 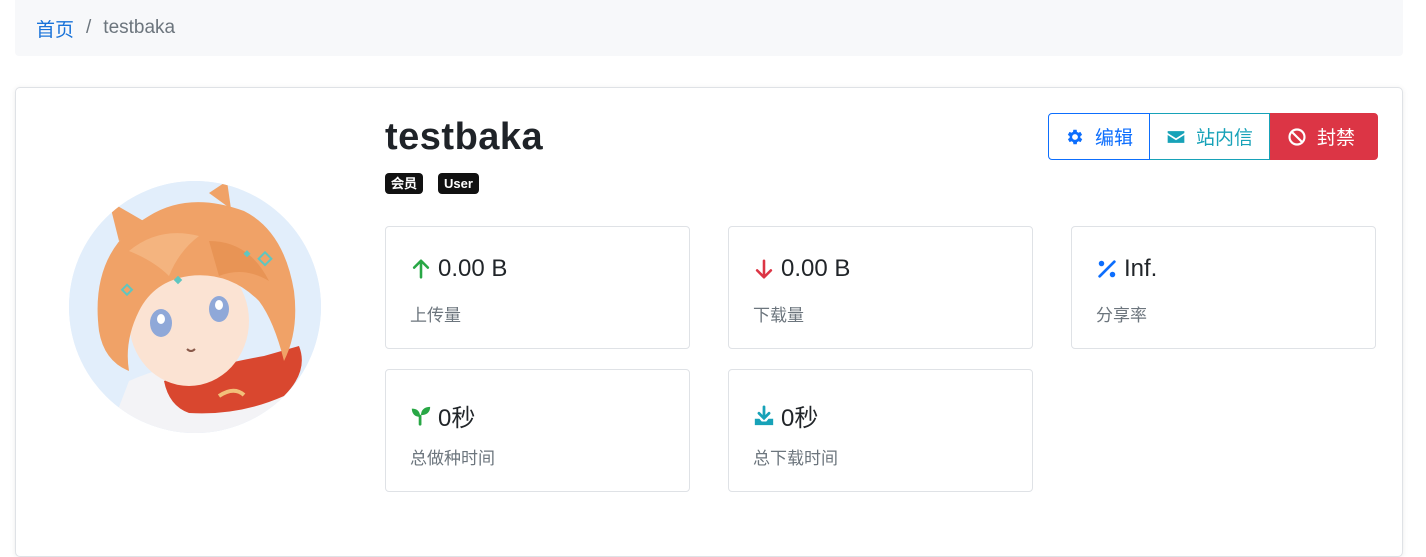 I want to click on role-badges: 会员 User, so click(x=432, y=183).